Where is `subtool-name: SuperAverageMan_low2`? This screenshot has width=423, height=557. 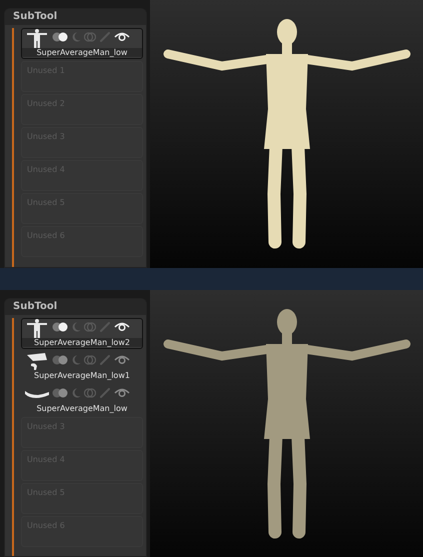 subtool-name: SuperAverageMan_low2 is located at coordinates (82, 342).